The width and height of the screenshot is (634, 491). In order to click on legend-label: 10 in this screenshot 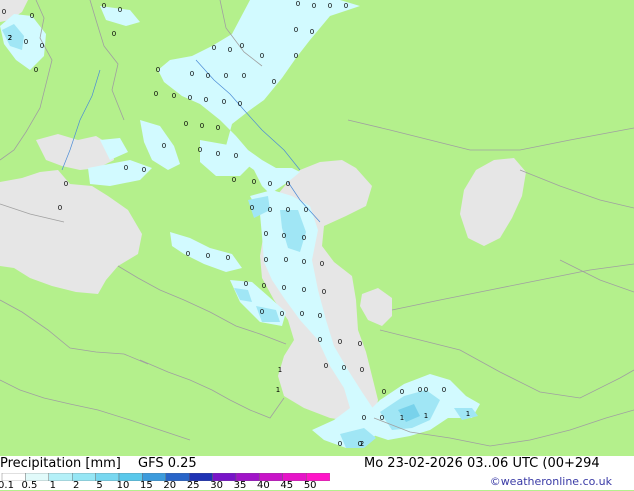, I will do `click(123, 485)`.